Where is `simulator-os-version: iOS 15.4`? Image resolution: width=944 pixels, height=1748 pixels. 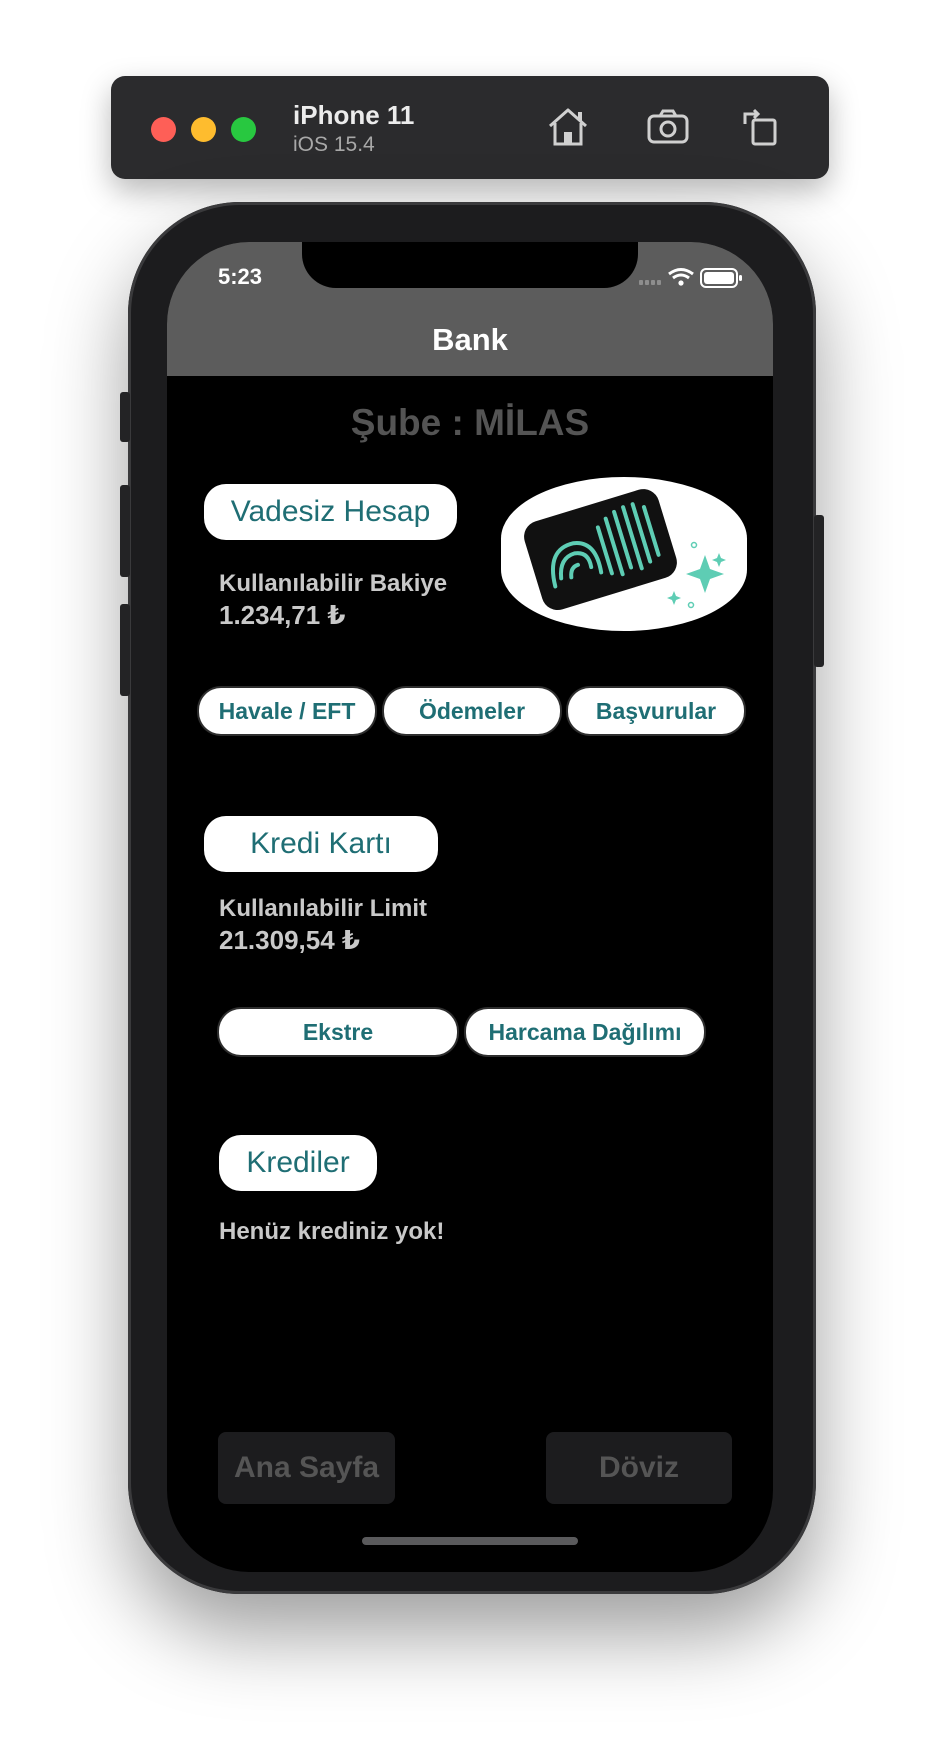
simulator-os-version: iOS 15.4 is located at coordinates (334, 144).